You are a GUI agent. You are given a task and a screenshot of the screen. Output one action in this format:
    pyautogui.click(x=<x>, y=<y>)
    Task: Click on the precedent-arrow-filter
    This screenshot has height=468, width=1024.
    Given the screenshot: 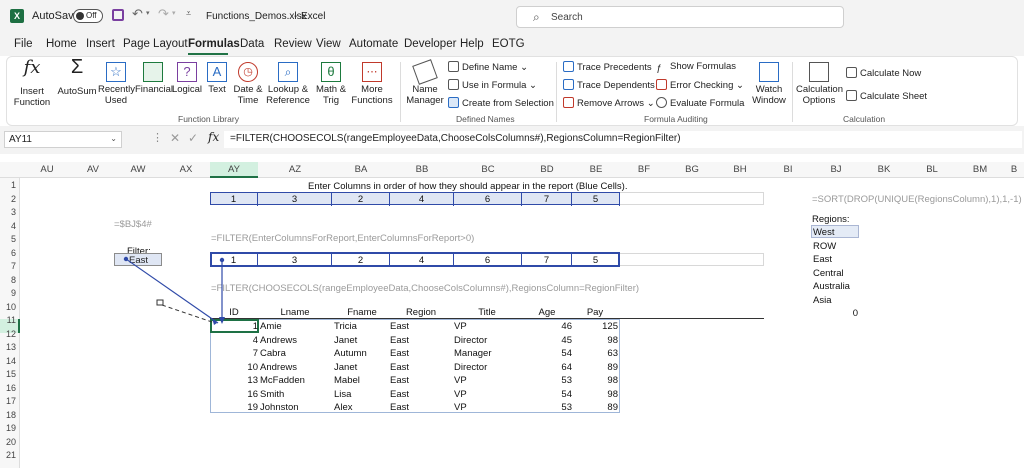 What is the action you would take?
    pyautogui.click(x=172, y=291)
    